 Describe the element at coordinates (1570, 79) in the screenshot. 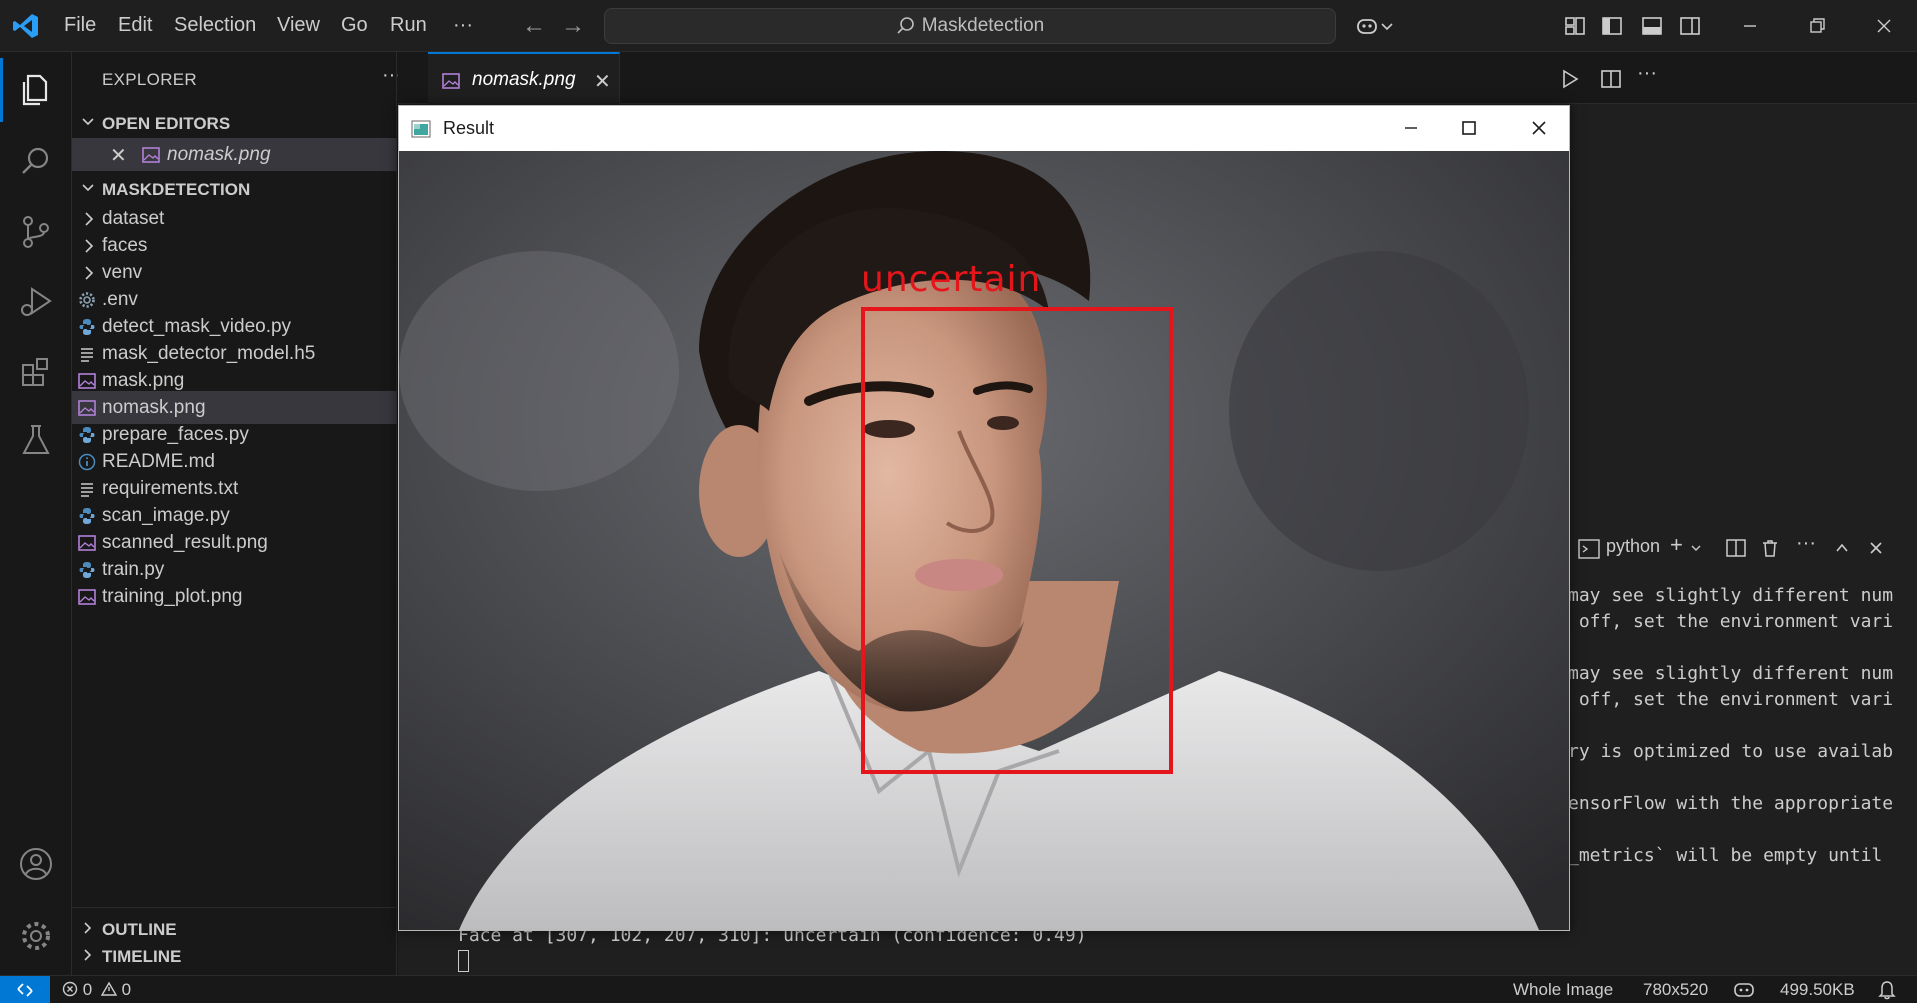

I see `run-icon` at that location.